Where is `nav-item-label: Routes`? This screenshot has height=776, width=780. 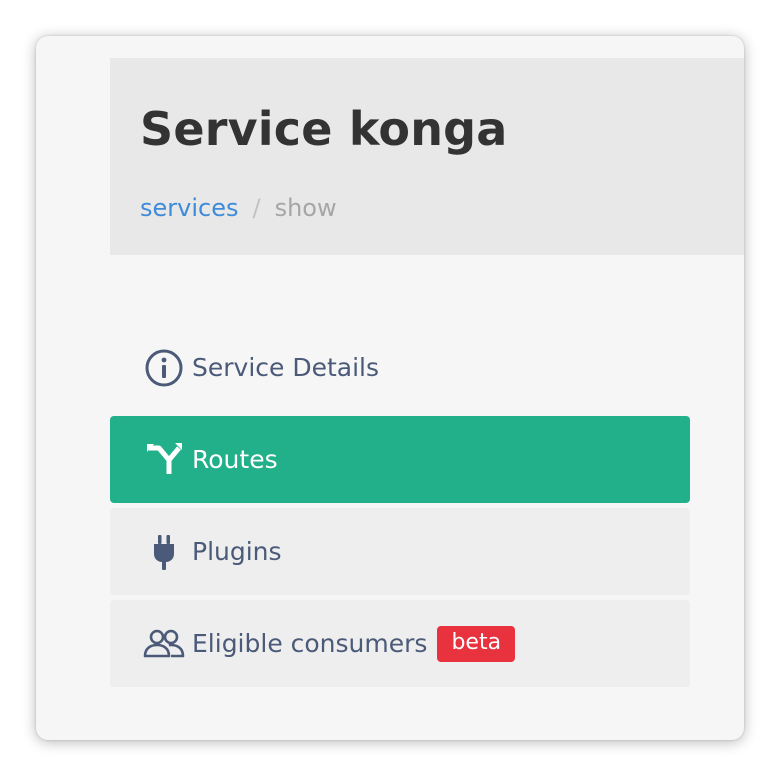
nav-item-label: Routes is located at coordinates (235, 459).